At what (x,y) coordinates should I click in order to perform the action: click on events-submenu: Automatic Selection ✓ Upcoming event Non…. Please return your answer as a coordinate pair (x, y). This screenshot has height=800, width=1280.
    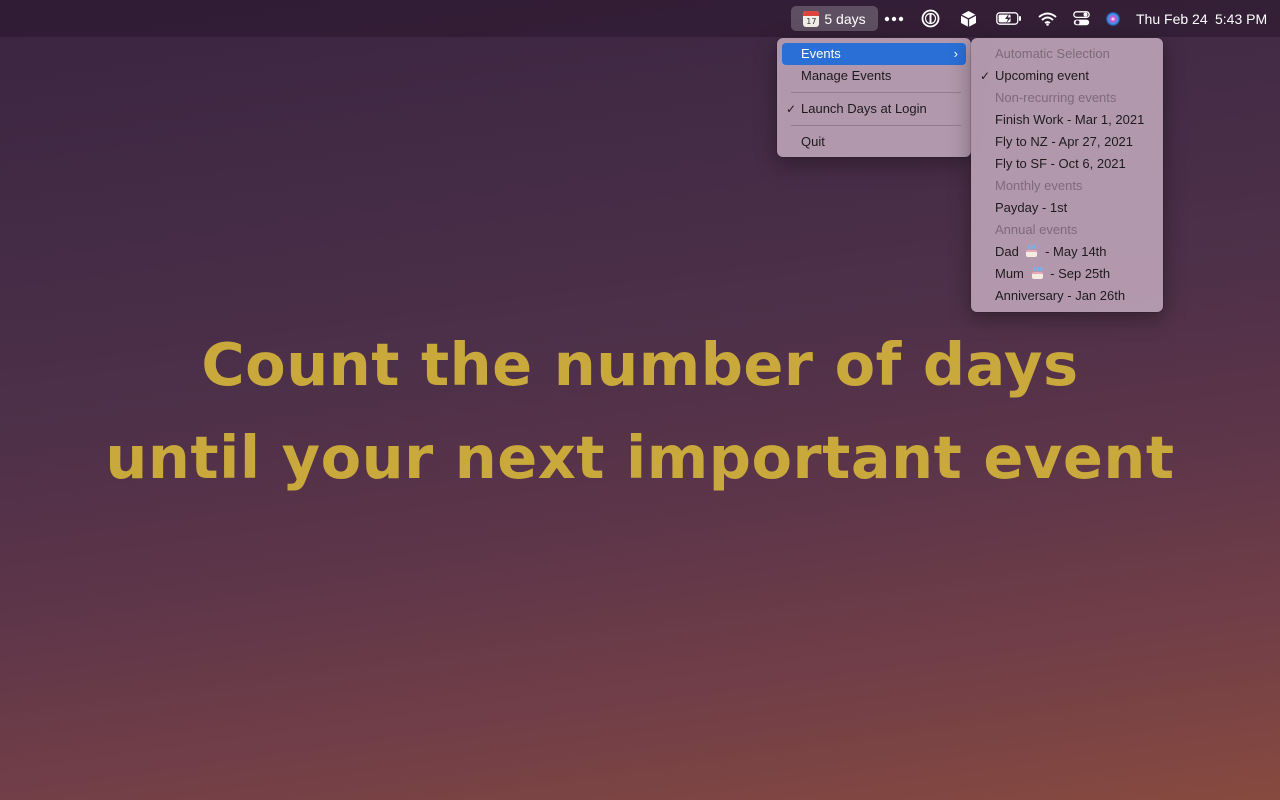
    Looking at the image, I should click on (1067, 175).